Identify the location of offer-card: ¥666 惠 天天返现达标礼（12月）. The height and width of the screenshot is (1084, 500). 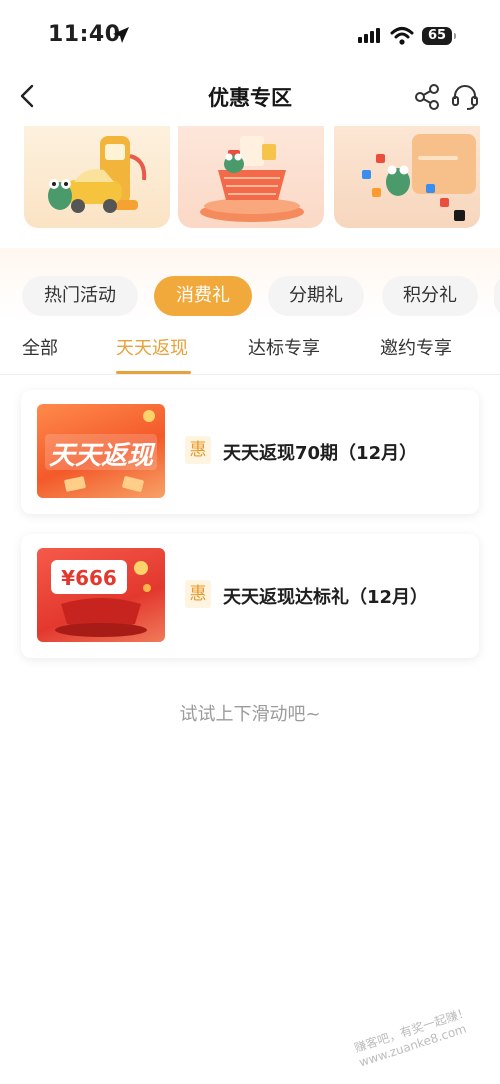
(250, 596).